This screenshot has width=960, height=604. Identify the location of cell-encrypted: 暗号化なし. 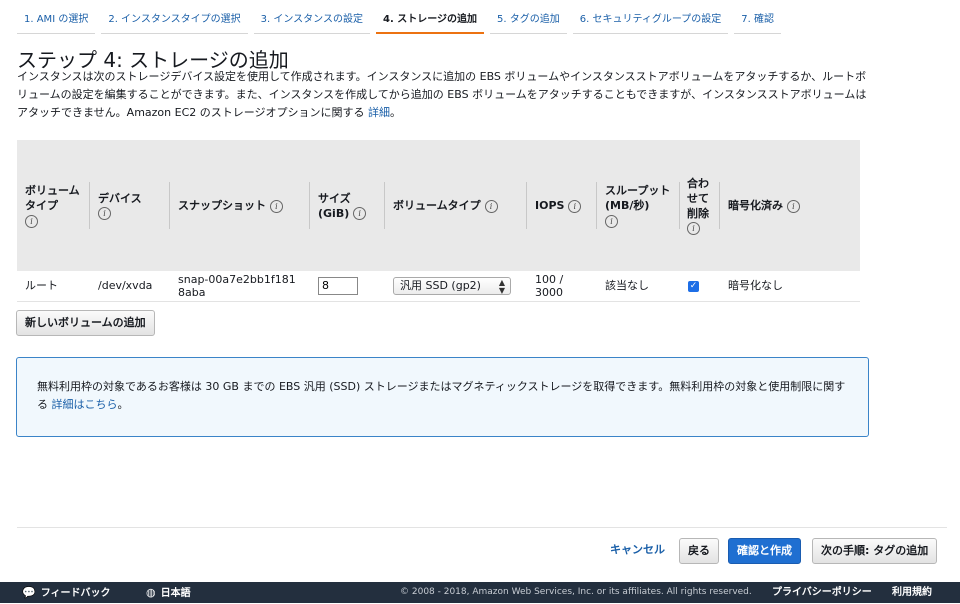
(755, 286).